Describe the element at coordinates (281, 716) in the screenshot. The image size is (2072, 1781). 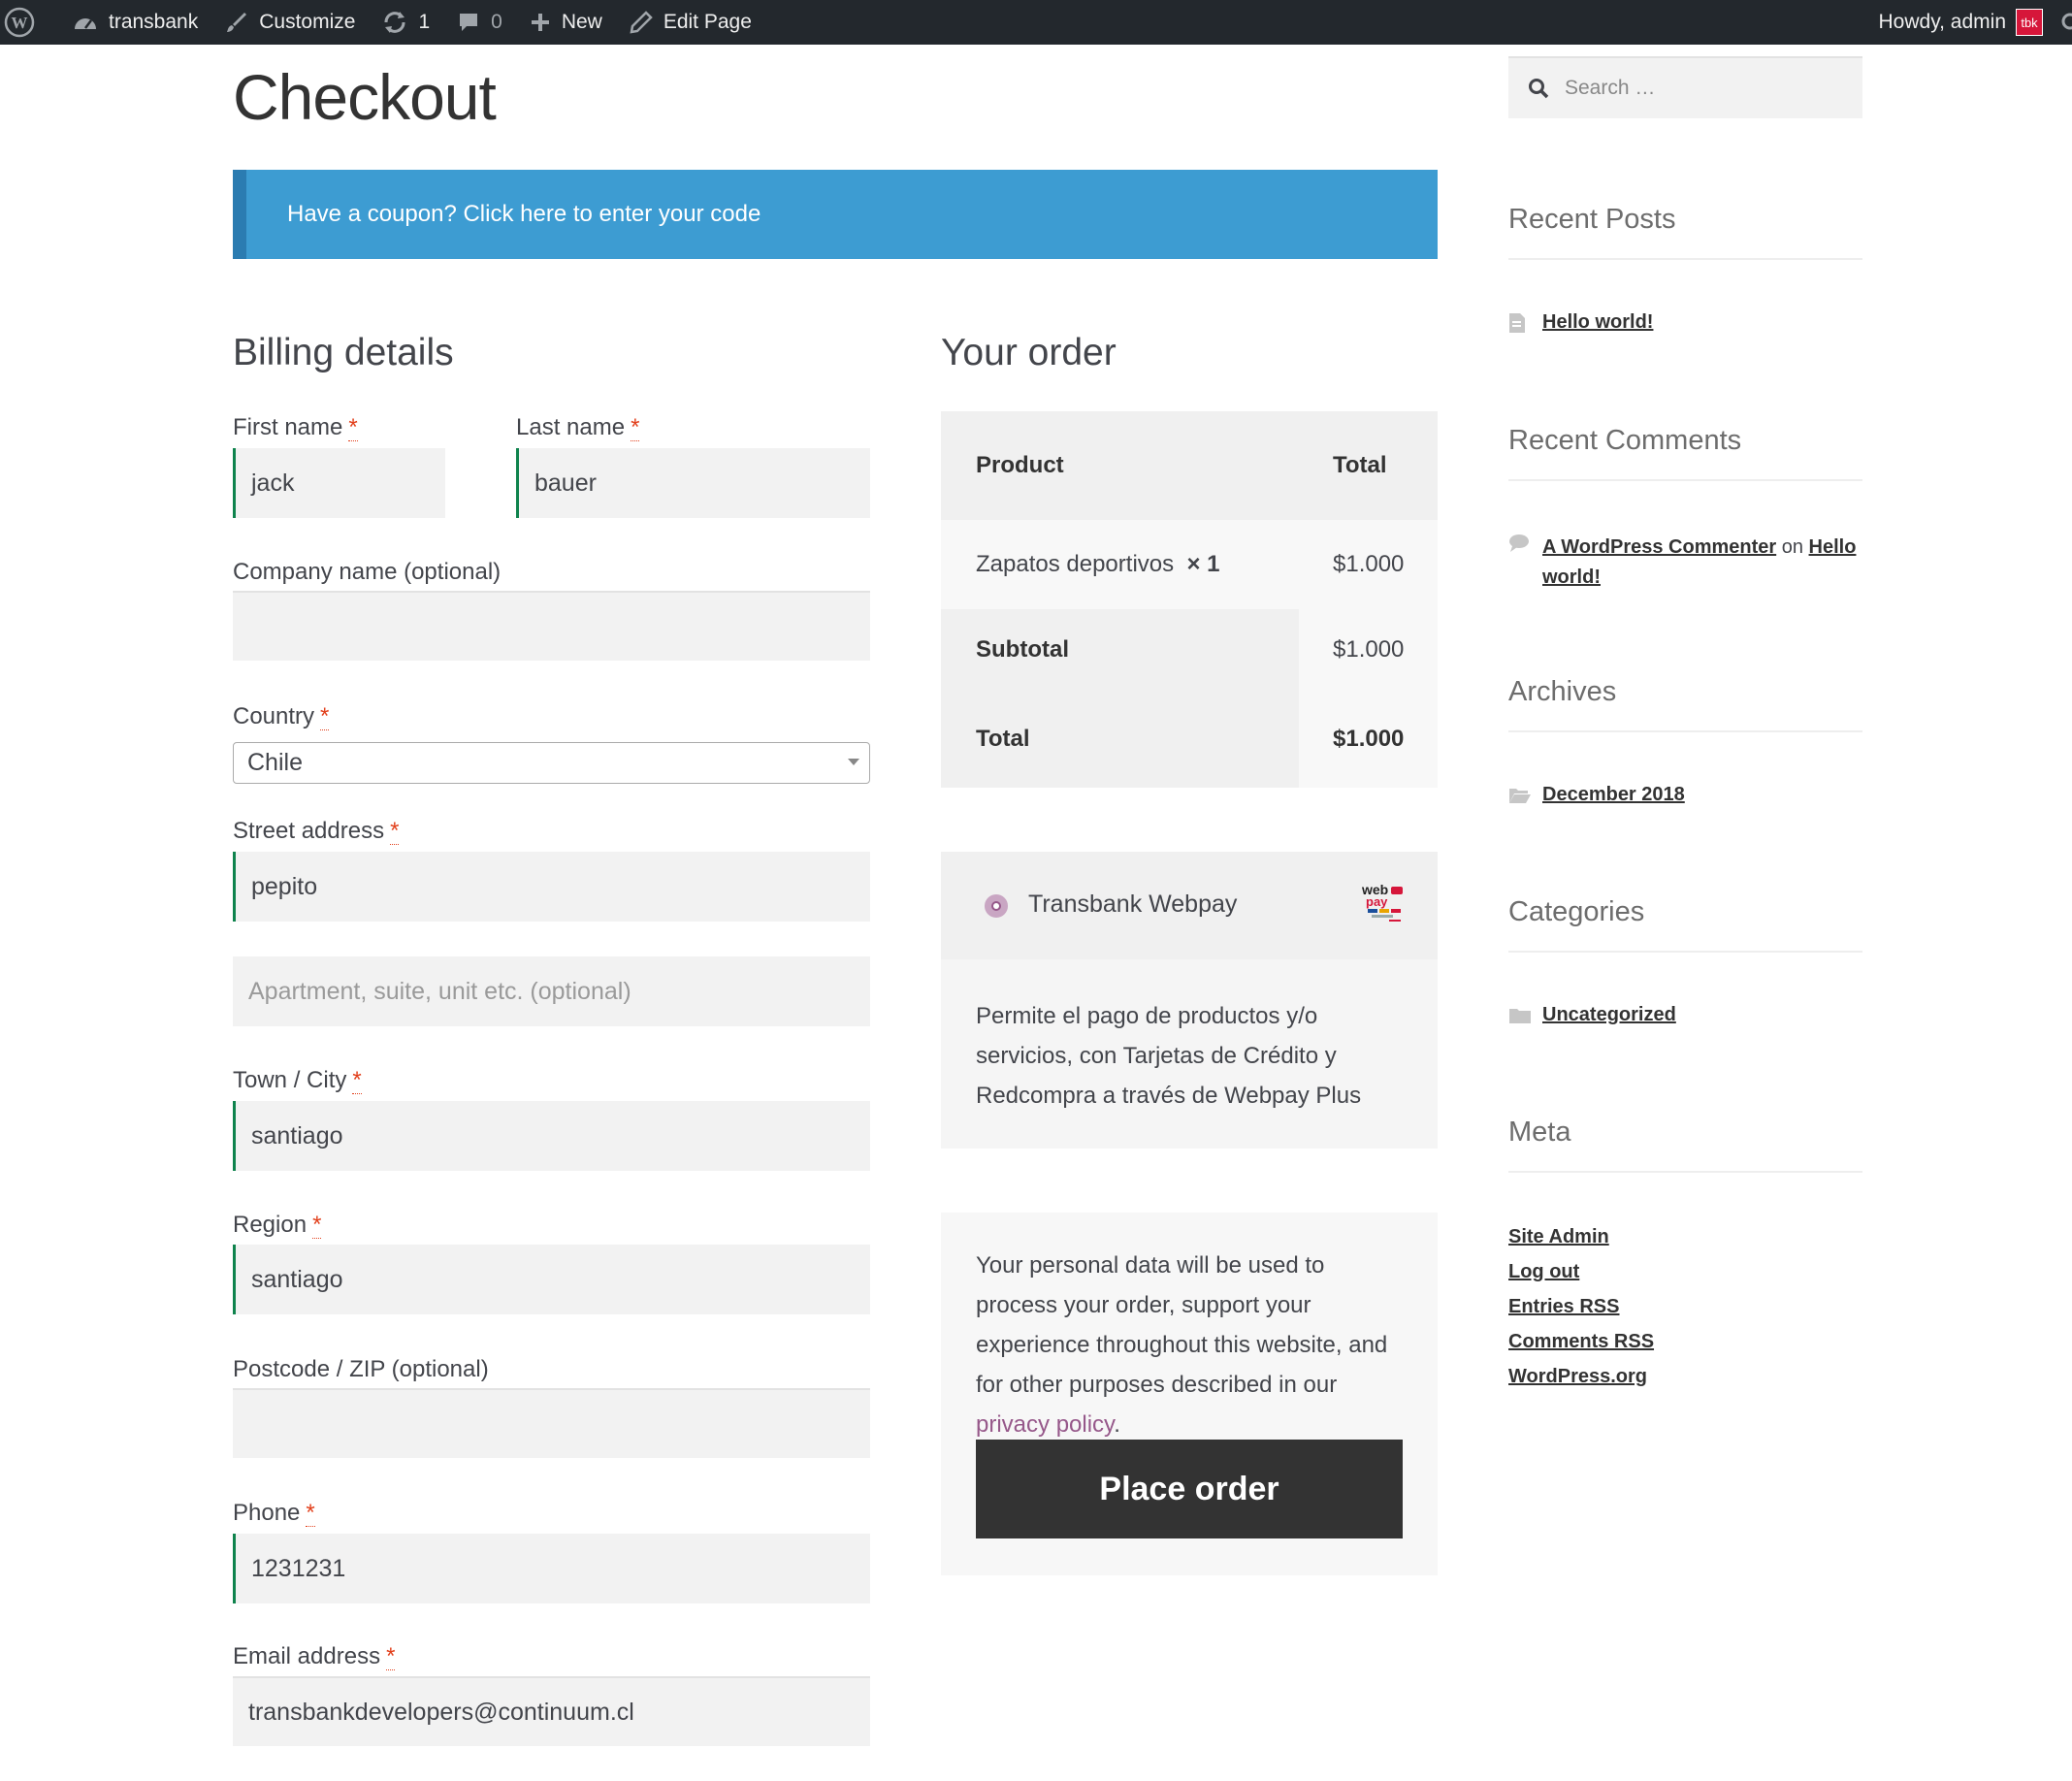
I see `country-label: Country *` at that location.